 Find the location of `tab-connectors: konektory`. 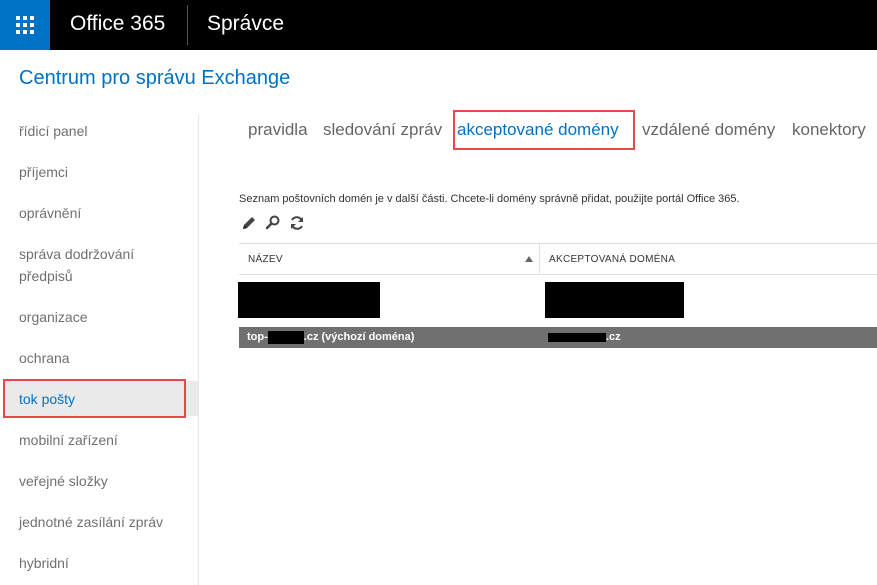

tab-connectors: konektory is located at coordinates (829, 130).